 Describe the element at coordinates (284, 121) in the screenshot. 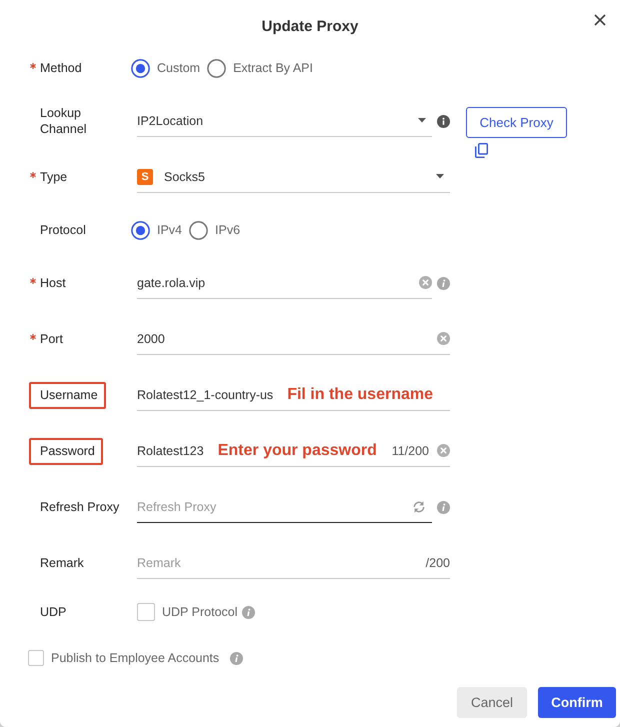

I see `select-field: IP2Location` at that location.